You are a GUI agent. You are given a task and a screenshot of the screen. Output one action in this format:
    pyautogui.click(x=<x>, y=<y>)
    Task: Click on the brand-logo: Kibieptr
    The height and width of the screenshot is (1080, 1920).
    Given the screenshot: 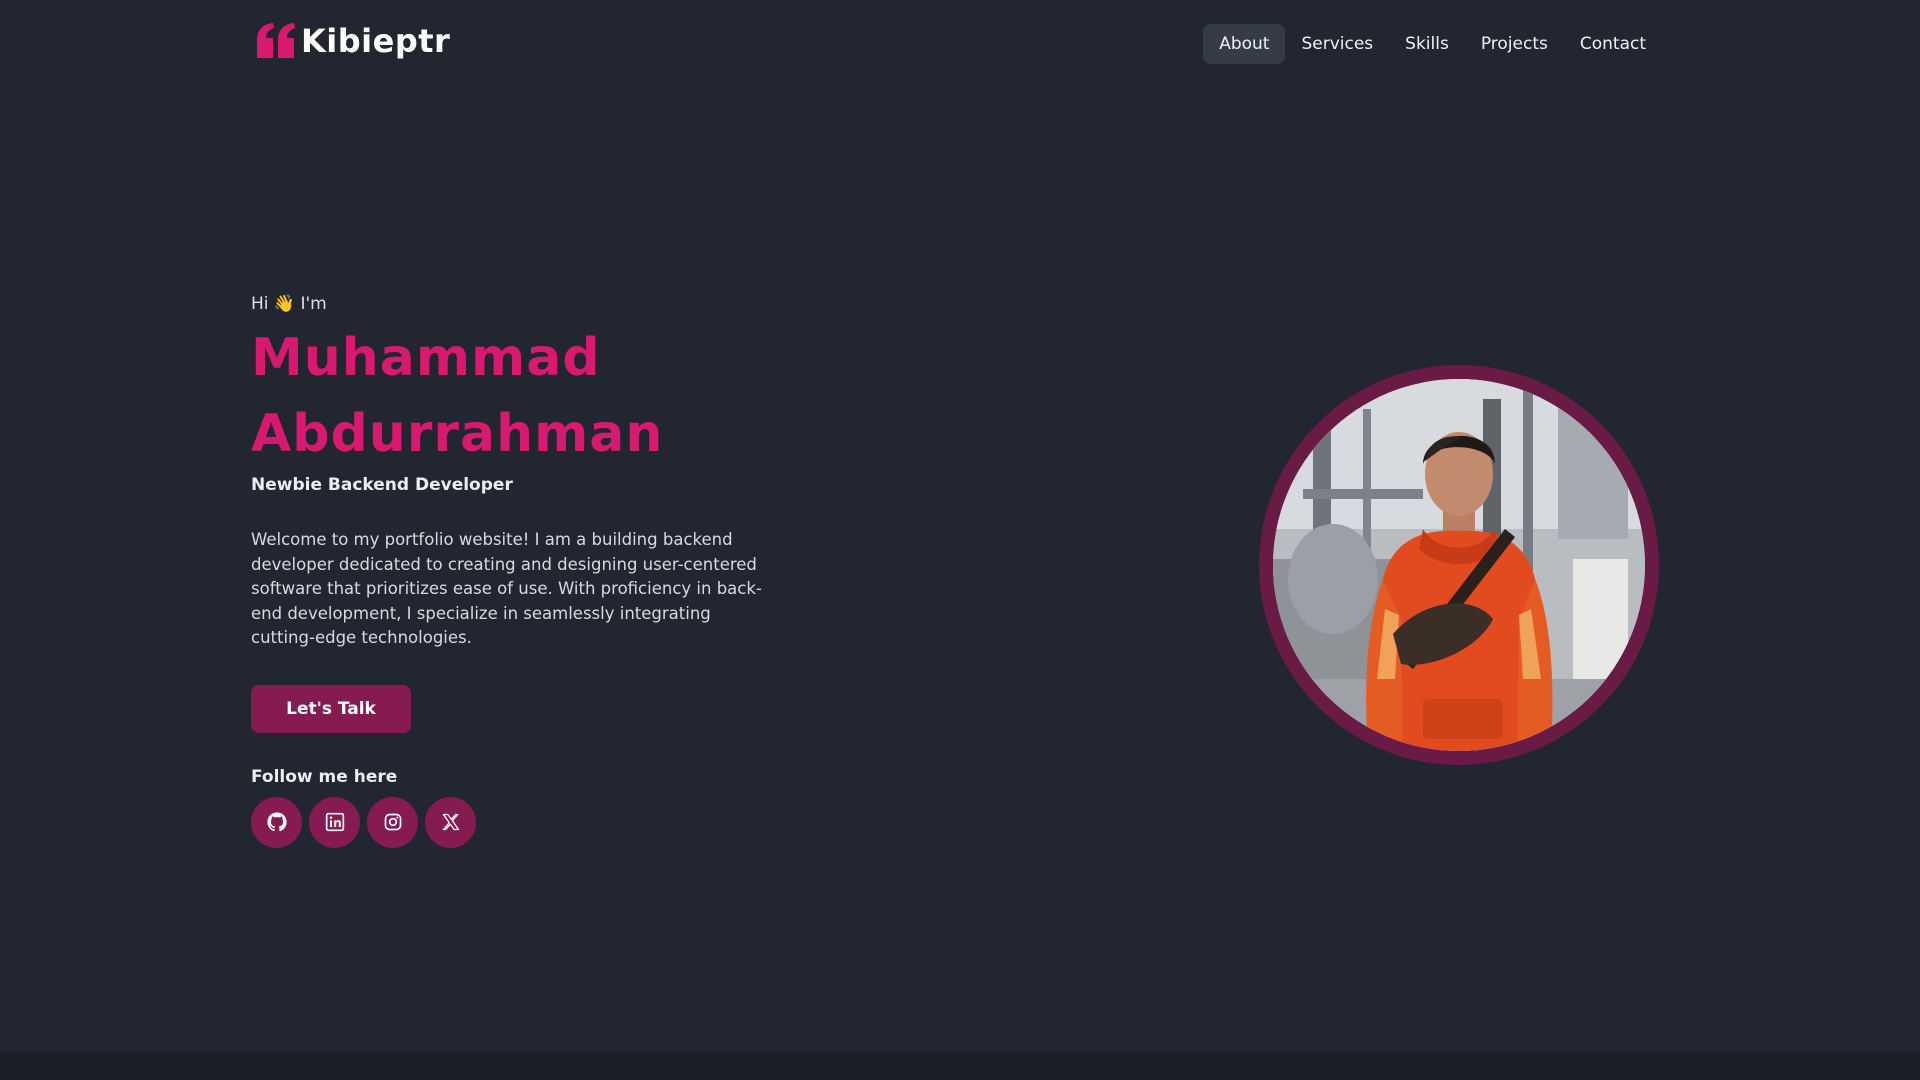 What is the action you would take?
    pyautogui.click(x=352, y=41)
    